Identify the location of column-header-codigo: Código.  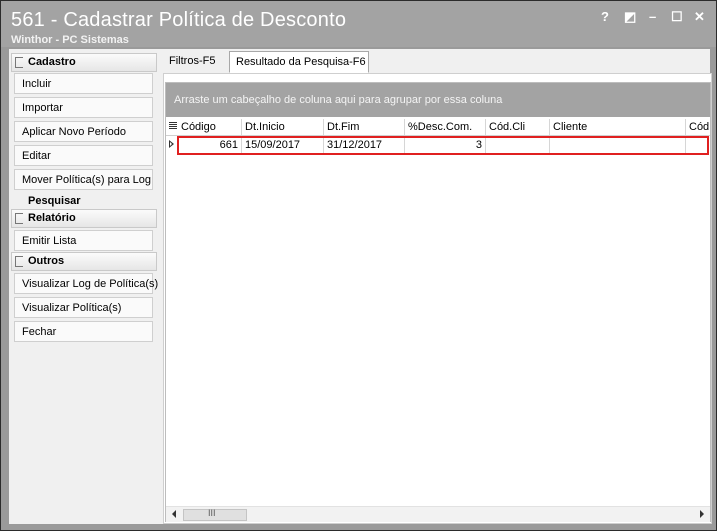
(210, 127).